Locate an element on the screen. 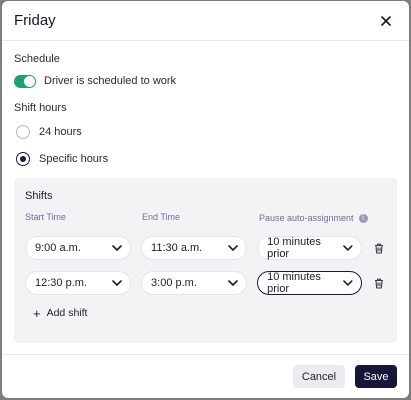 Image resolution: width=411 pixels, height=400 pixels. dialog-header: Friday is located at coordinates (205, 21).